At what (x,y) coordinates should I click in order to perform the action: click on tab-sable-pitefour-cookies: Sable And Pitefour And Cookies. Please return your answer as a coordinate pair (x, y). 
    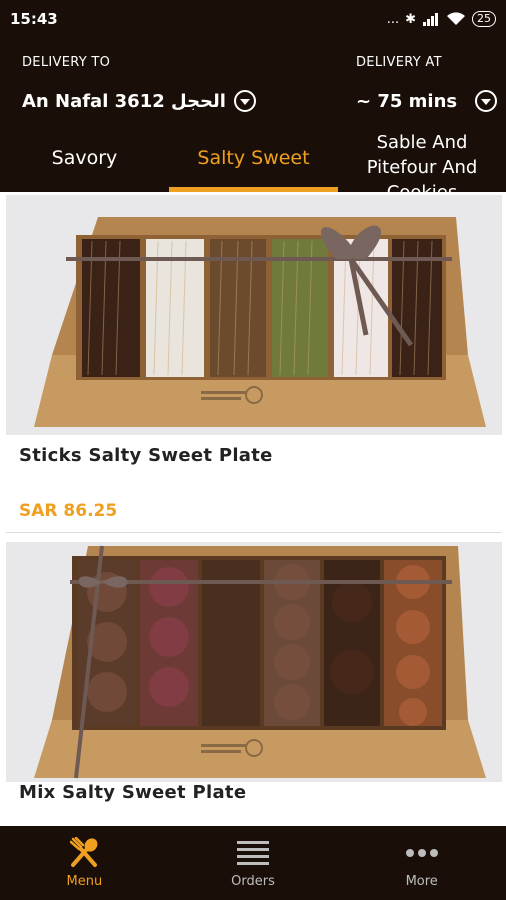
    Looking at the image, I should click on (422, 163).